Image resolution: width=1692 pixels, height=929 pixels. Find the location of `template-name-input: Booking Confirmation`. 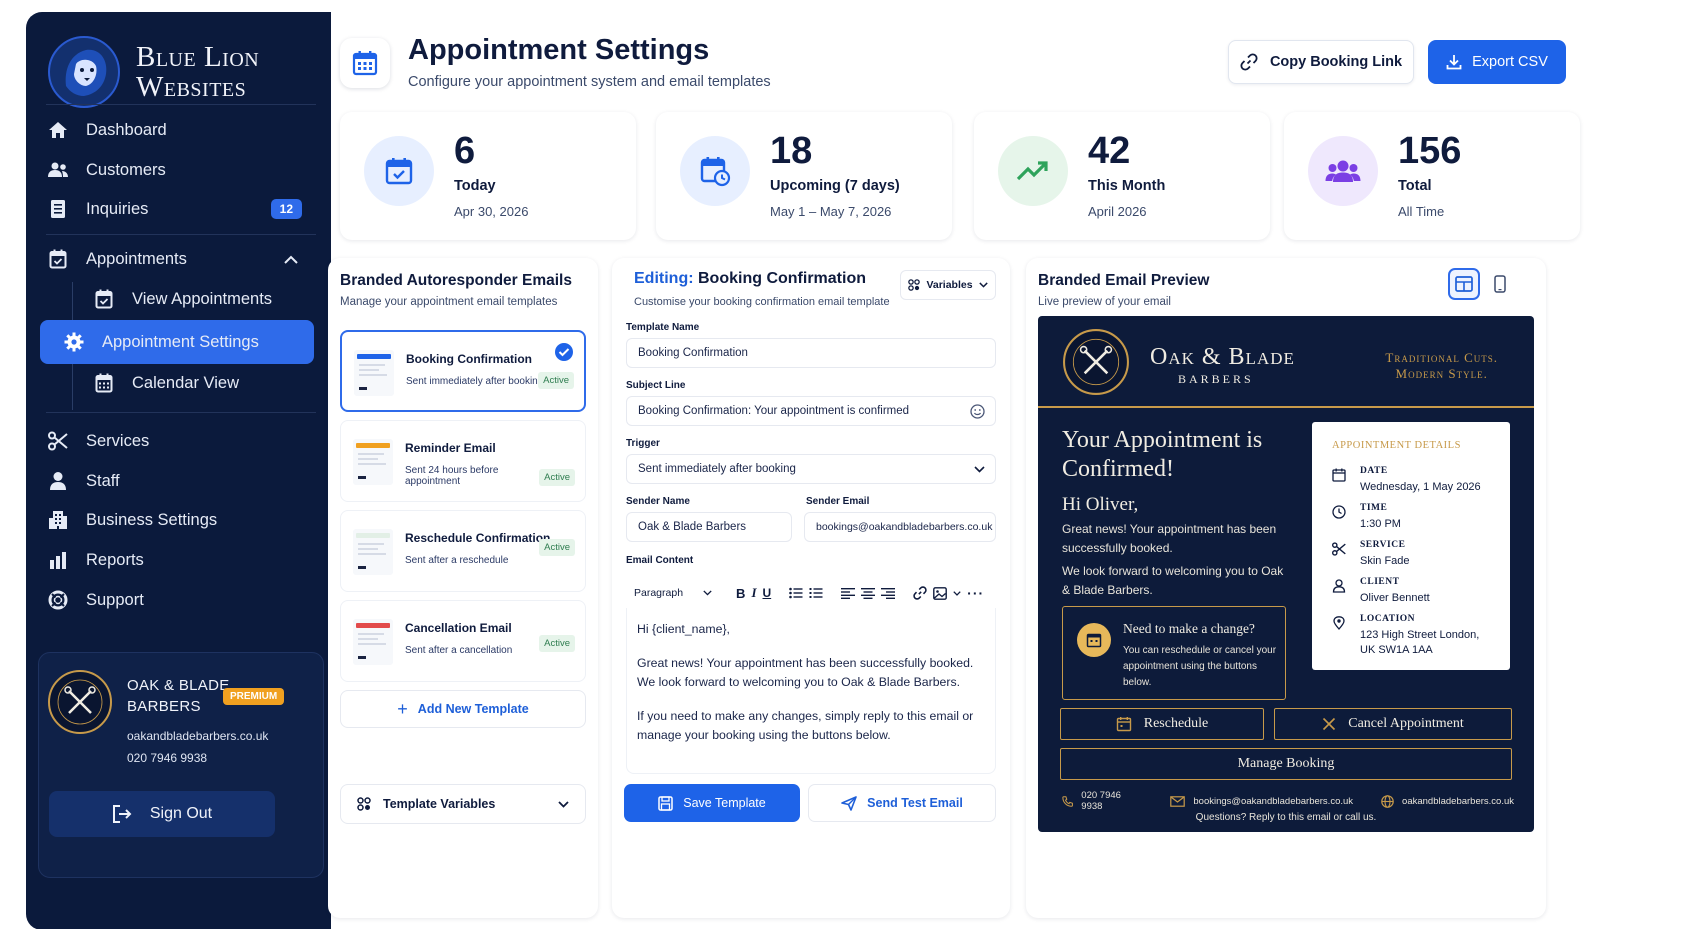

template-name-input: Booking Confirmation is located at coordinates (811, 353).